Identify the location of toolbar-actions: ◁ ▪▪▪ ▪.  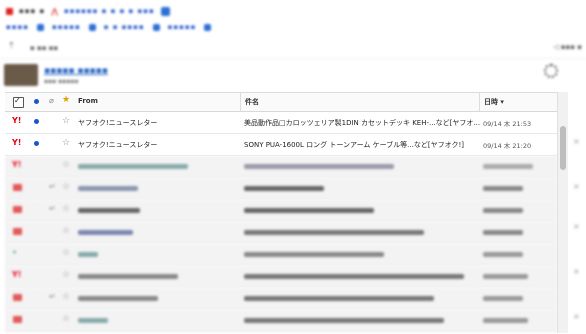
(567, 47).